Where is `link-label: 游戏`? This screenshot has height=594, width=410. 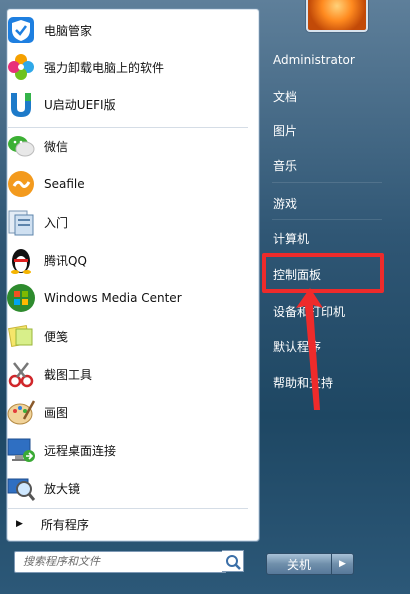
link-label: 游戏 is located at coordinates (285, 203).